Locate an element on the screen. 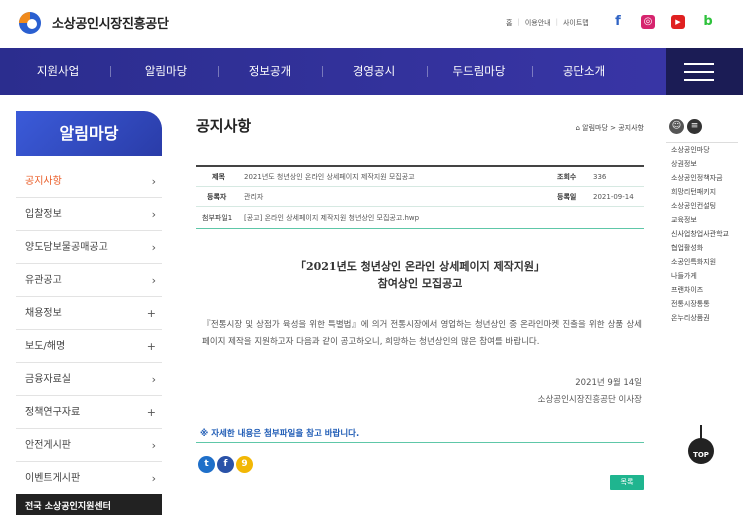 This screenshot has width=743, height=520. menu-icon: ≡ is located at coordinates (694, 126).